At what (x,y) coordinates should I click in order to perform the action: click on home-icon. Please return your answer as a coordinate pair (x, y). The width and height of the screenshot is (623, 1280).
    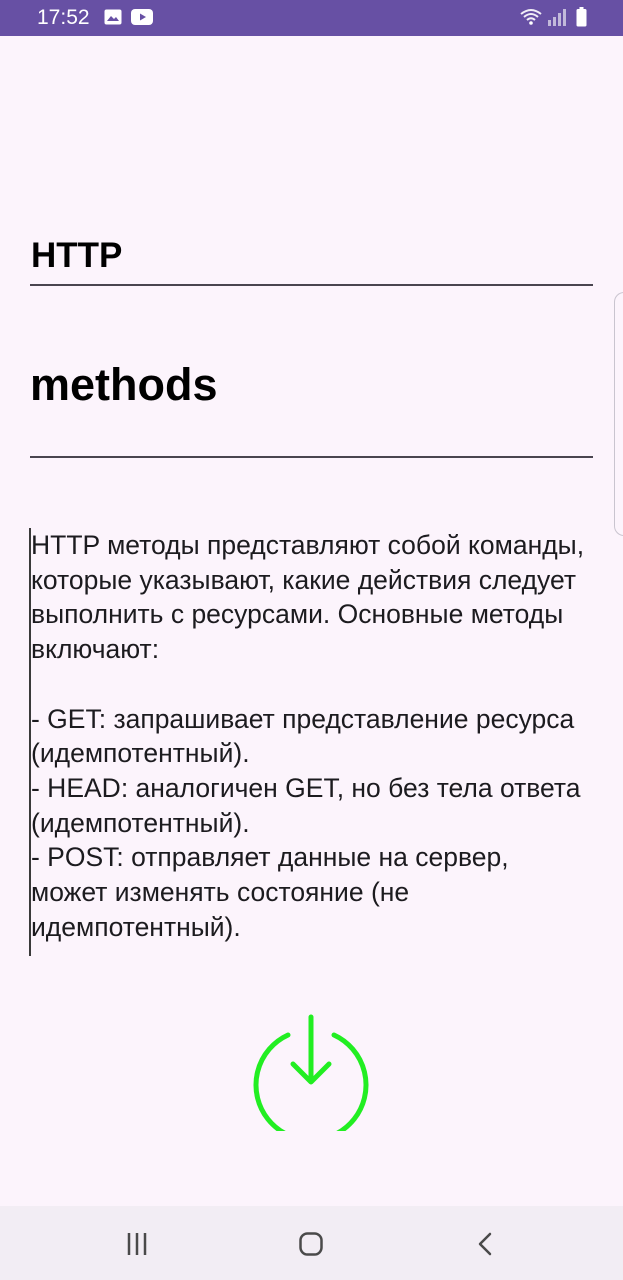
    Looking at the image, I should click on (311, 1244).